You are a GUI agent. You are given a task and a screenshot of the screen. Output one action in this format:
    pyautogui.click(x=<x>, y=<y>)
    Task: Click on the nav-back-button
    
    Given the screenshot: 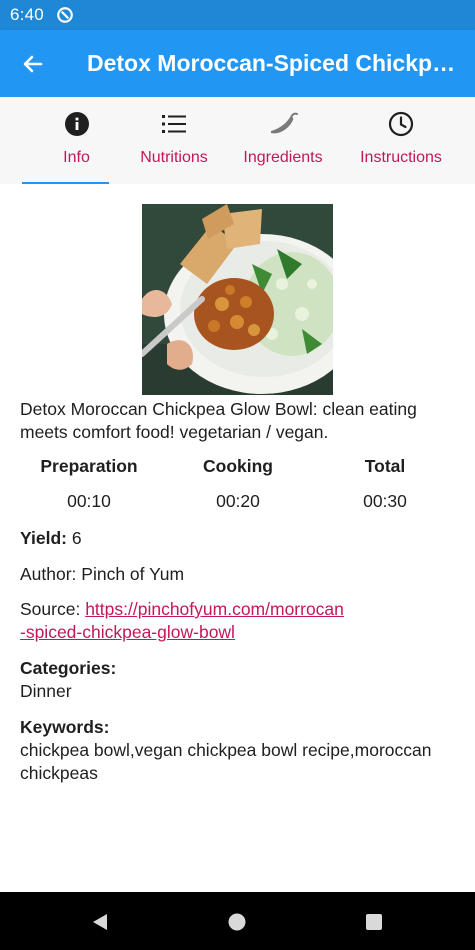 What is the action you would take?
    pyautogui.click(x=100, y=922)
    